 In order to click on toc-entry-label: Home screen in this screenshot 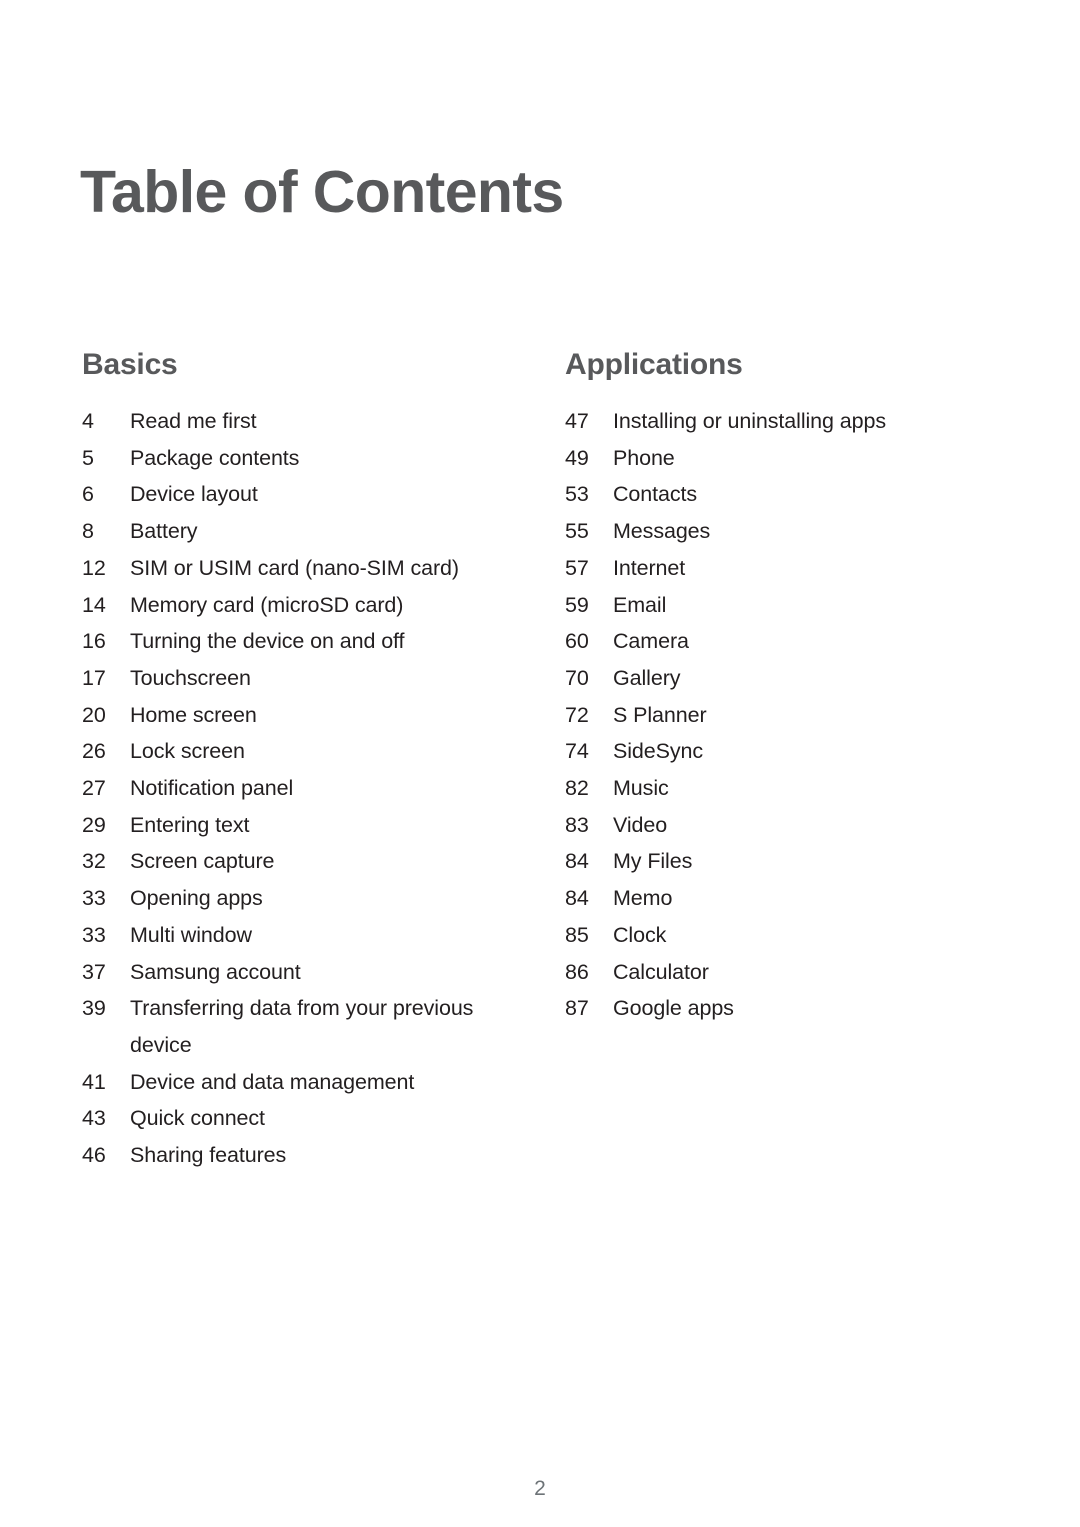, I will do `click(193, 714)`.